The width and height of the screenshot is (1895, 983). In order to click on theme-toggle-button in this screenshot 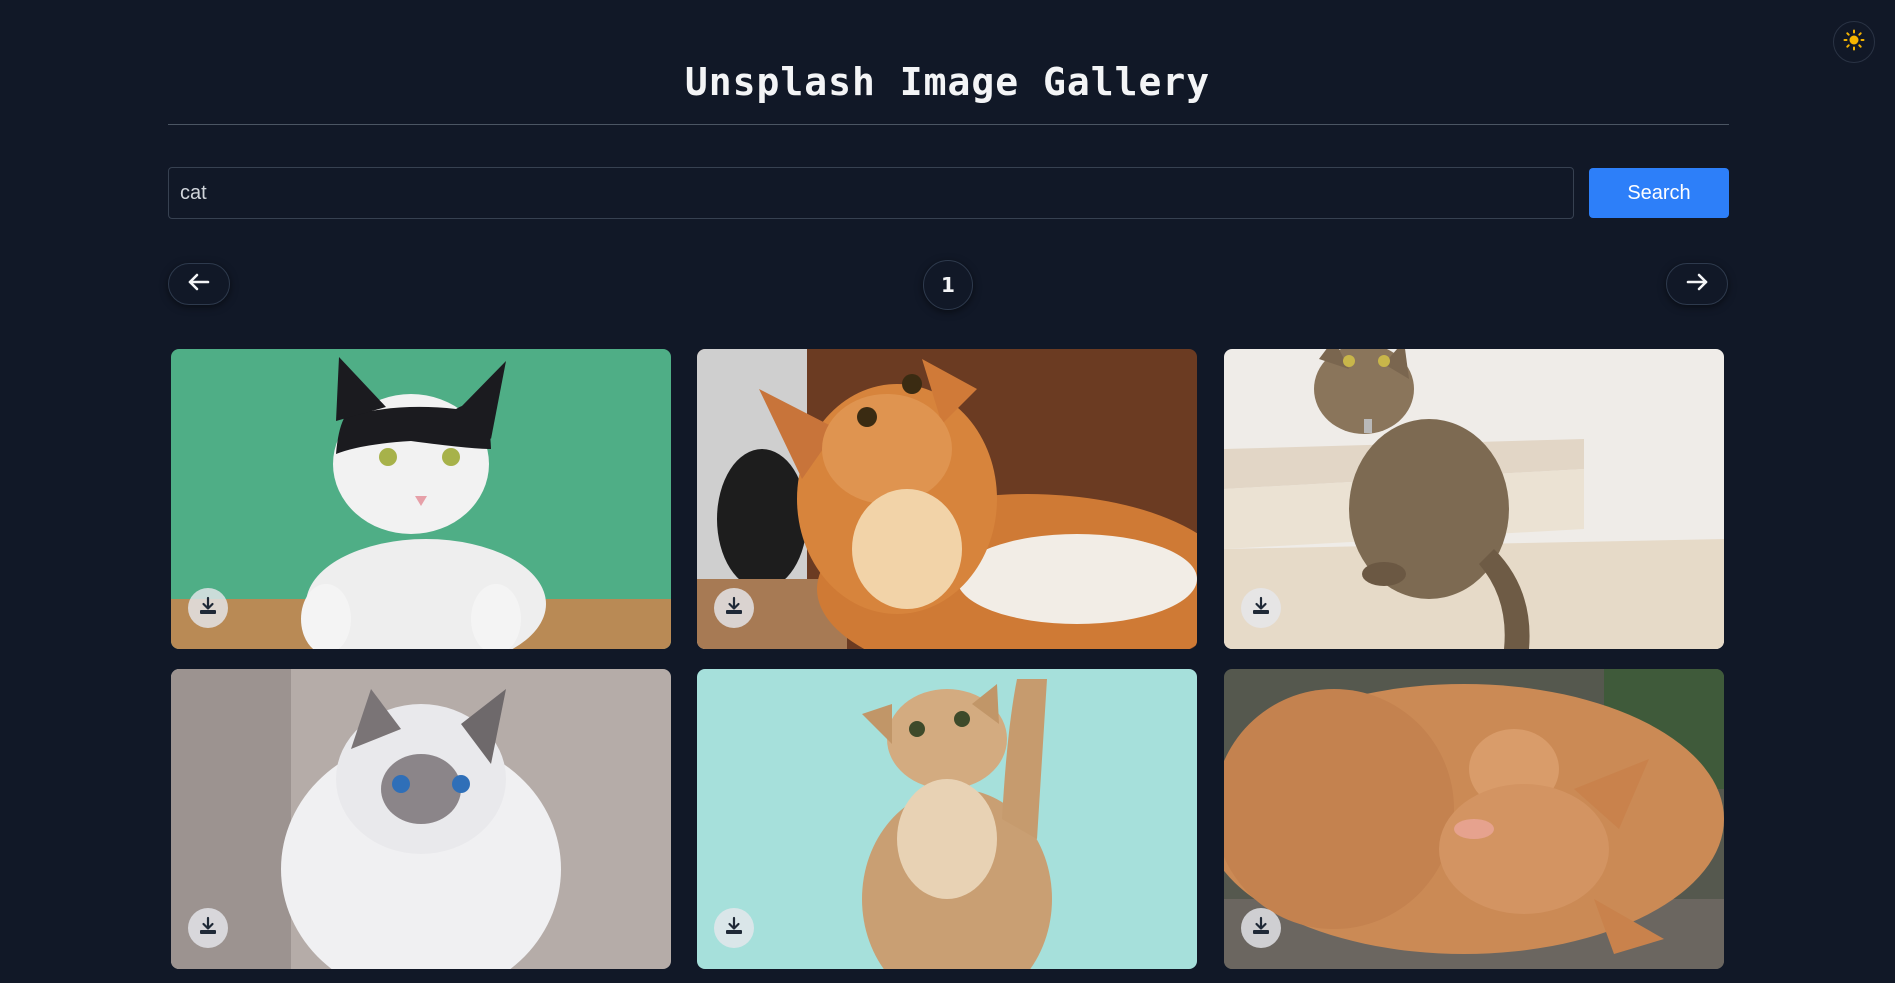, I will do `click(1854, 42)`.